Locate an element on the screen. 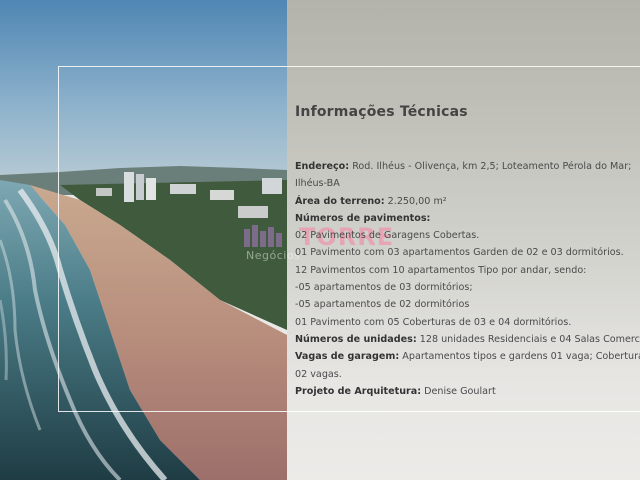  area-label: Área do terreno: is located at coordinates (340, 201).